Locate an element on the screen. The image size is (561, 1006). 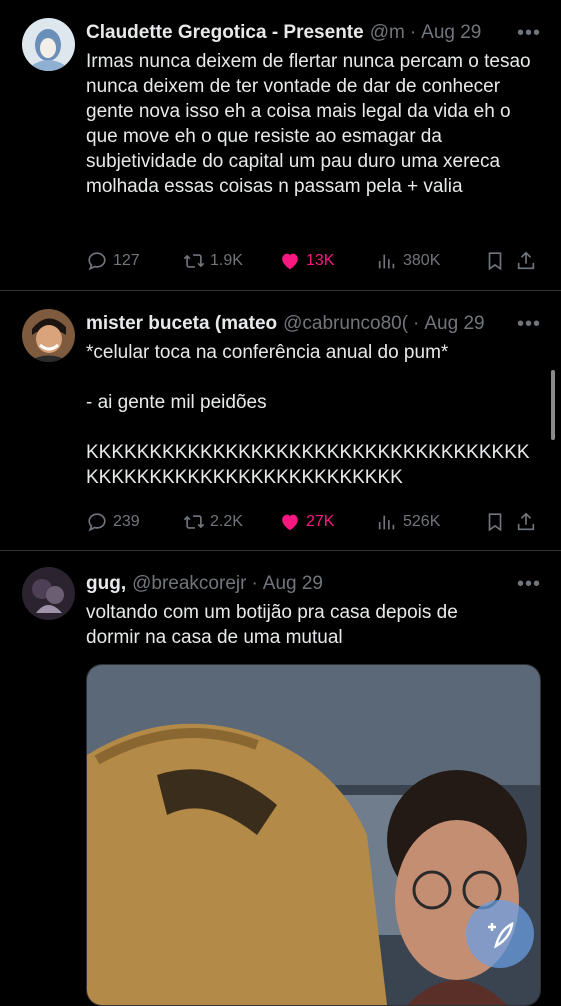
view-count: 380K is located at coordinates (422, 260).